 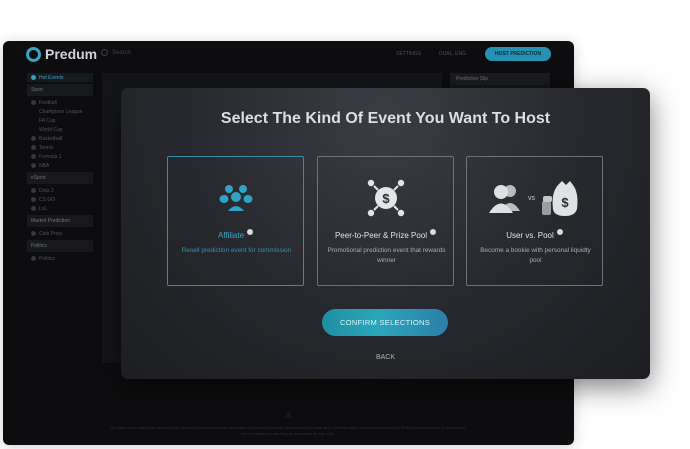 I want to click on confirm-selections-button: CONFIRM SELECTIONS, so click(x=385, y=322).